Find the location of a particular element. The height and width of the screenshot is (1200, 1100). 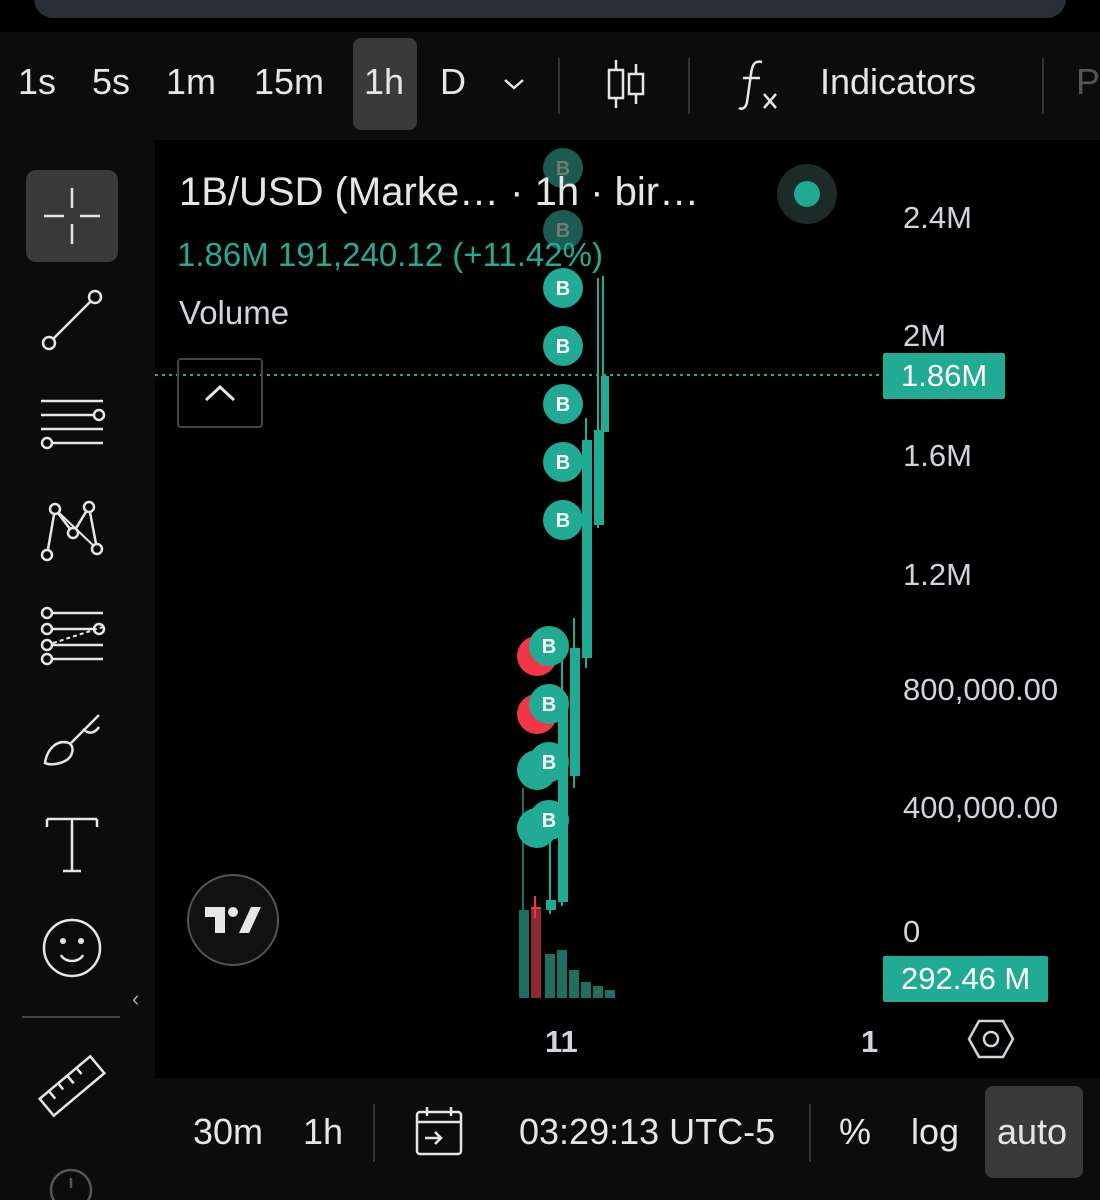

timeframe-5s: 5s is located at coordinates (111, 82).